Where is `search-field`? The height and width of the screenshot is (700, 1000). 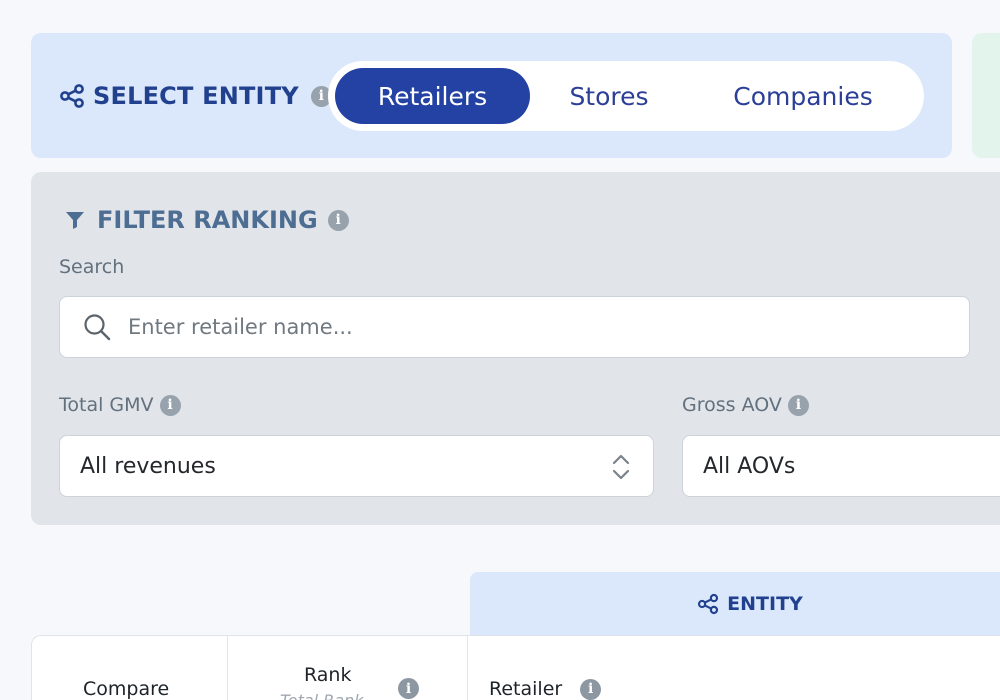 search-field is located at coordinates (514, 327).